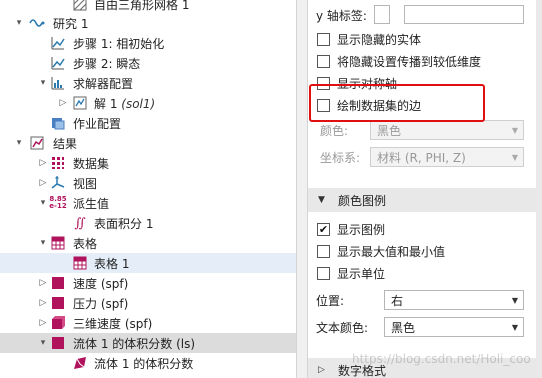 The width and height of the screenshot is (542, 378). What do you see at coordinates (148, 243) in the screenshot?
I see `tree-item-tables: ▾ 表格` at bounding box center [148, 243].